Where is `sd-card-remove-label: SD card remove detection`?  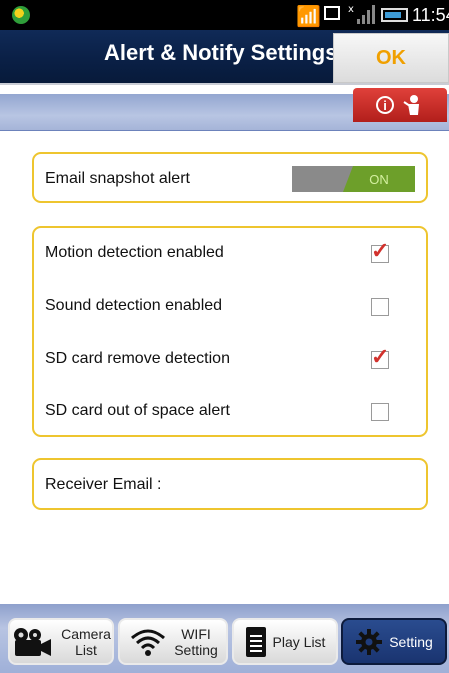
sd-card-remove-label: SD card remove detection is located at coordinates (137, 358).